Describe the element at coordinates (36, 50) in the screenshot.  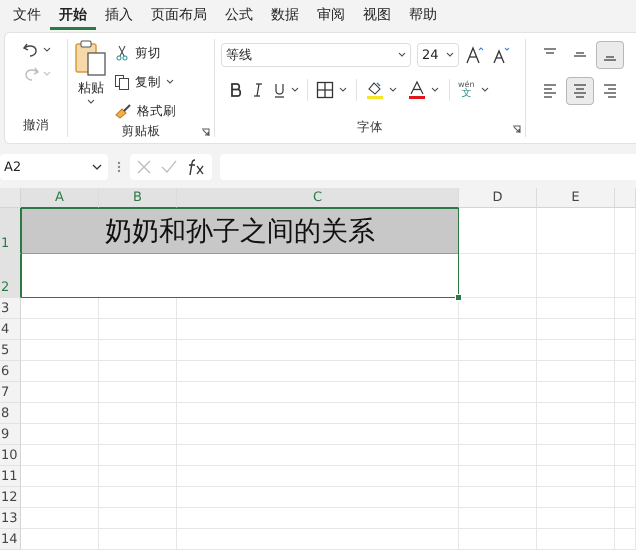
I see `undo-button` at that location.